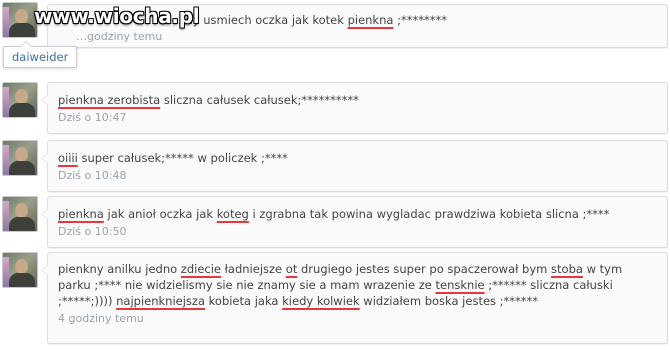 The width and height of the screenshot is (670, 350). I want to click on underlined-word: zdiecie, so click(200, 269).